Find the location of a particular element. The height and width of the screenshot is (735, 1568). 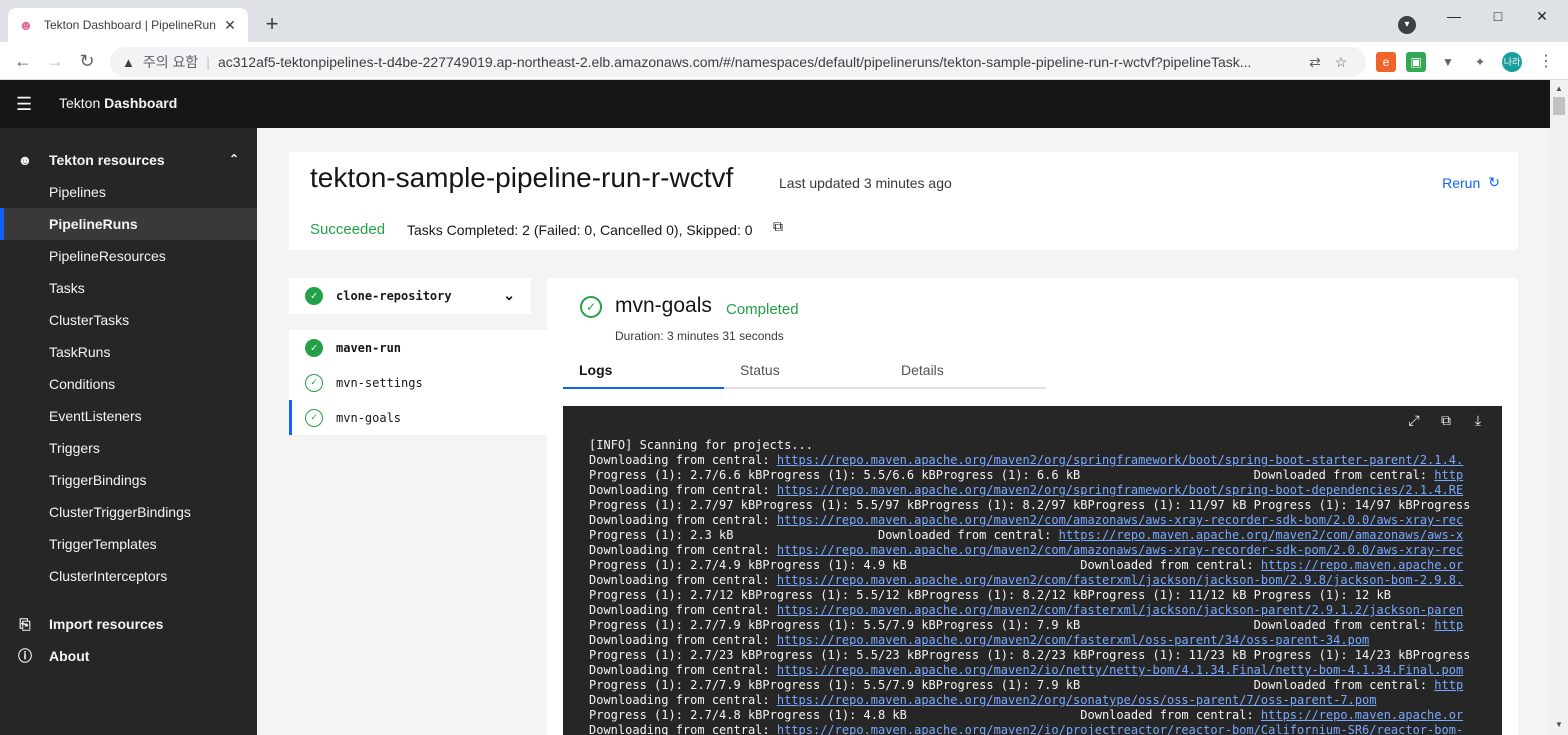

tab-status: Status is located at coordinates (804, 373).